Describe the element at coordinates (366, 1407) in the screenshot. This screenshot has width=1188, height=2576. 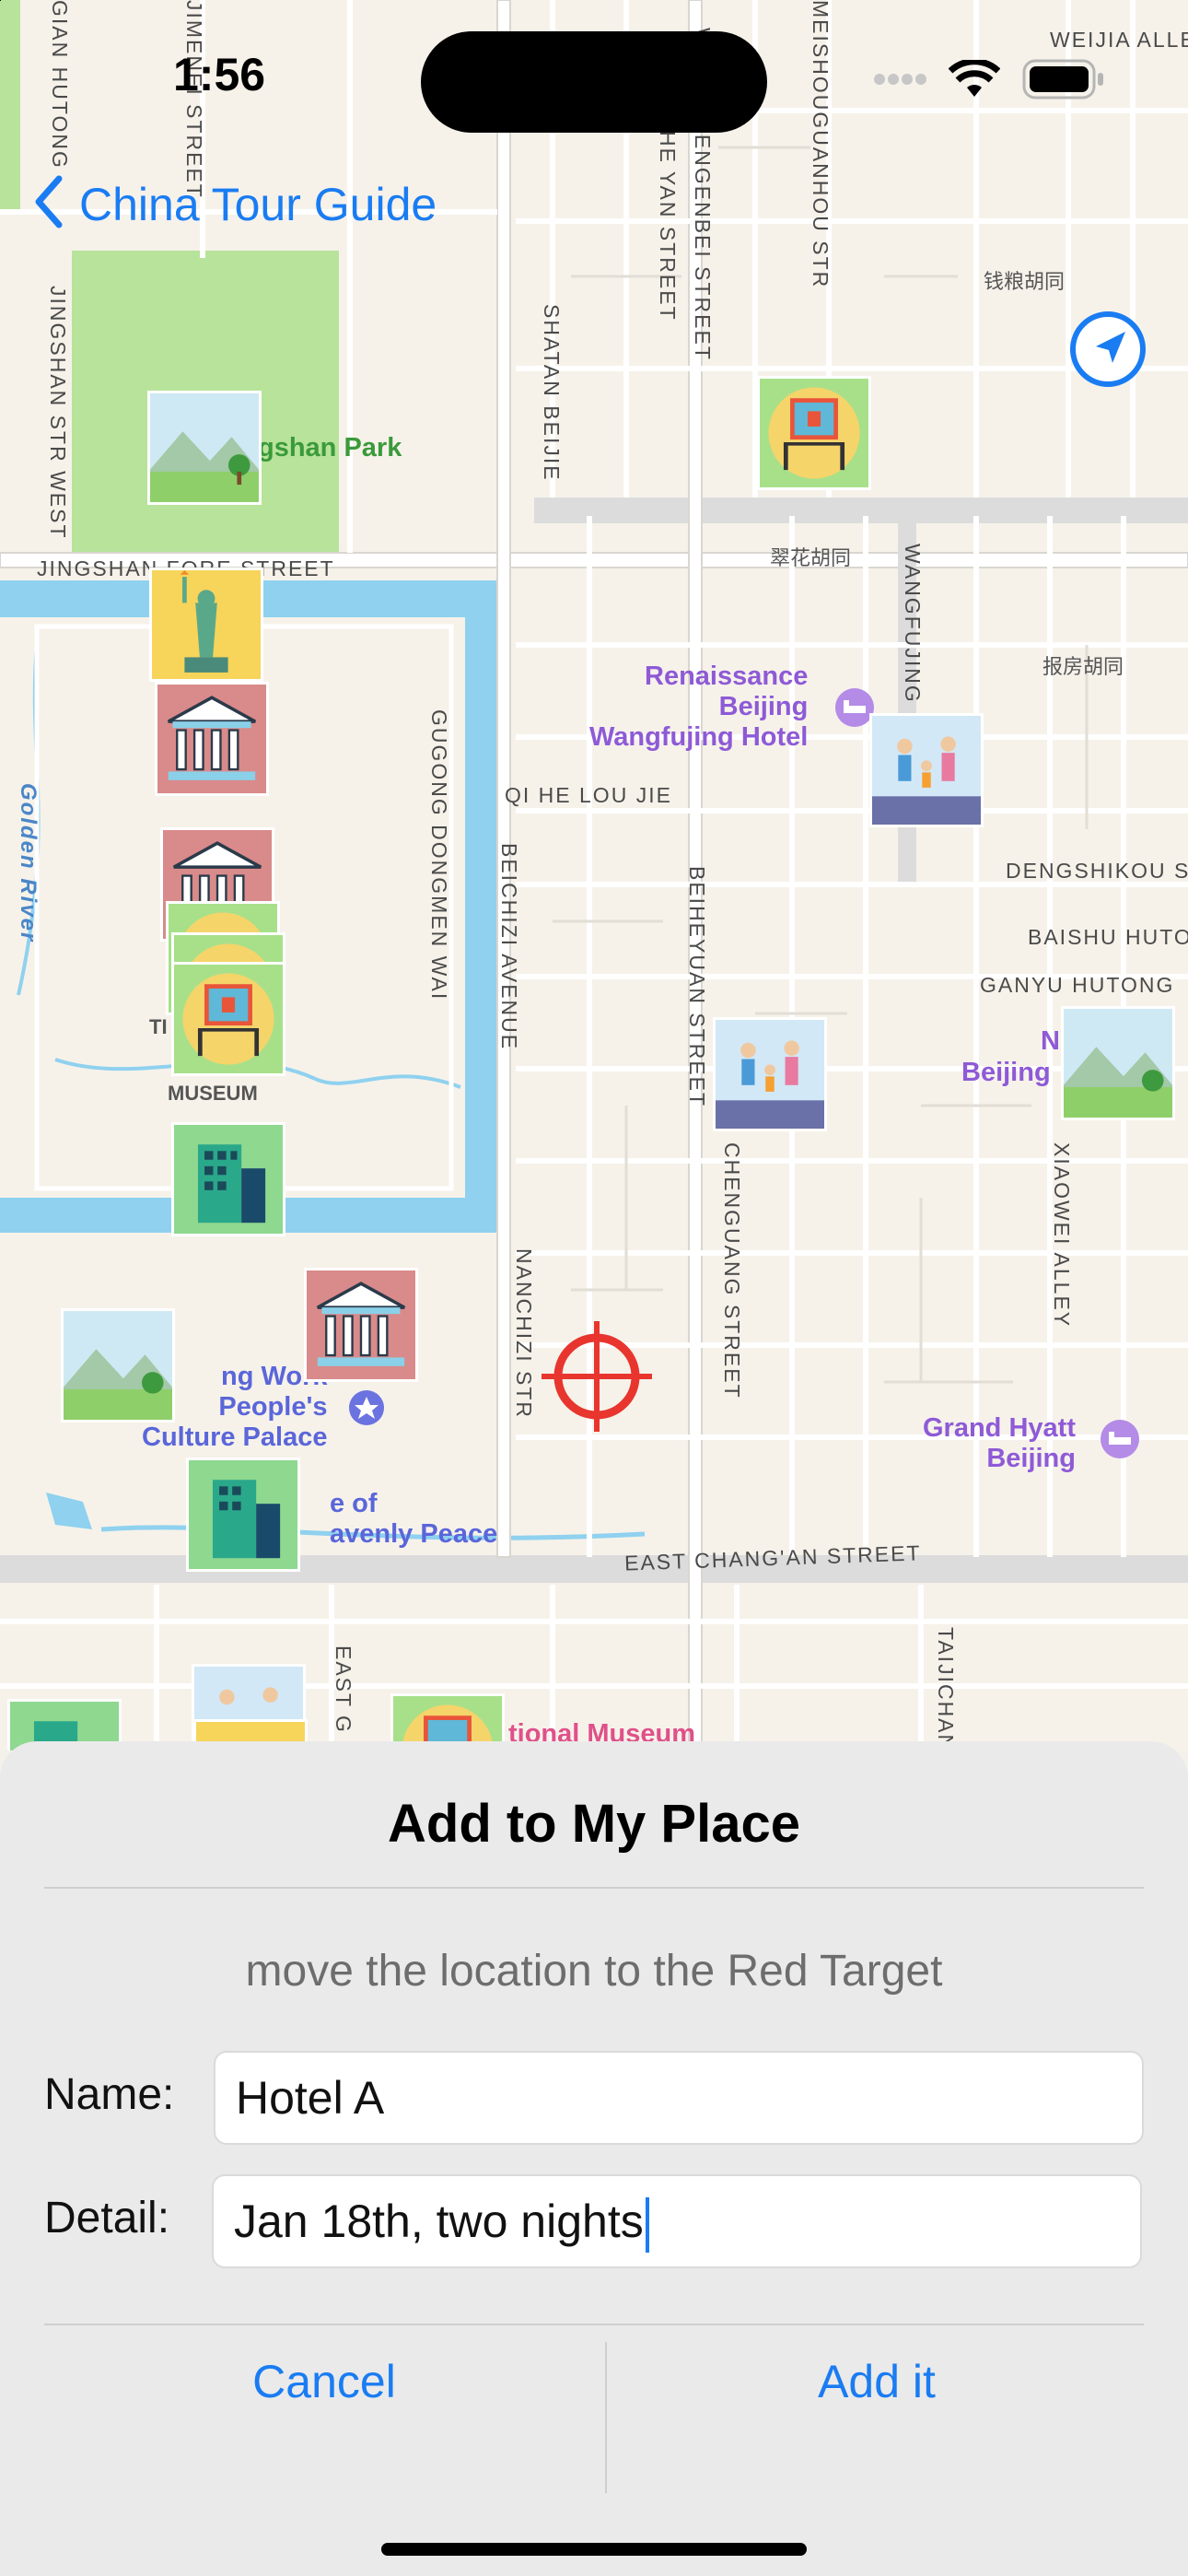
I see `landmark-pin-icon` at that location.